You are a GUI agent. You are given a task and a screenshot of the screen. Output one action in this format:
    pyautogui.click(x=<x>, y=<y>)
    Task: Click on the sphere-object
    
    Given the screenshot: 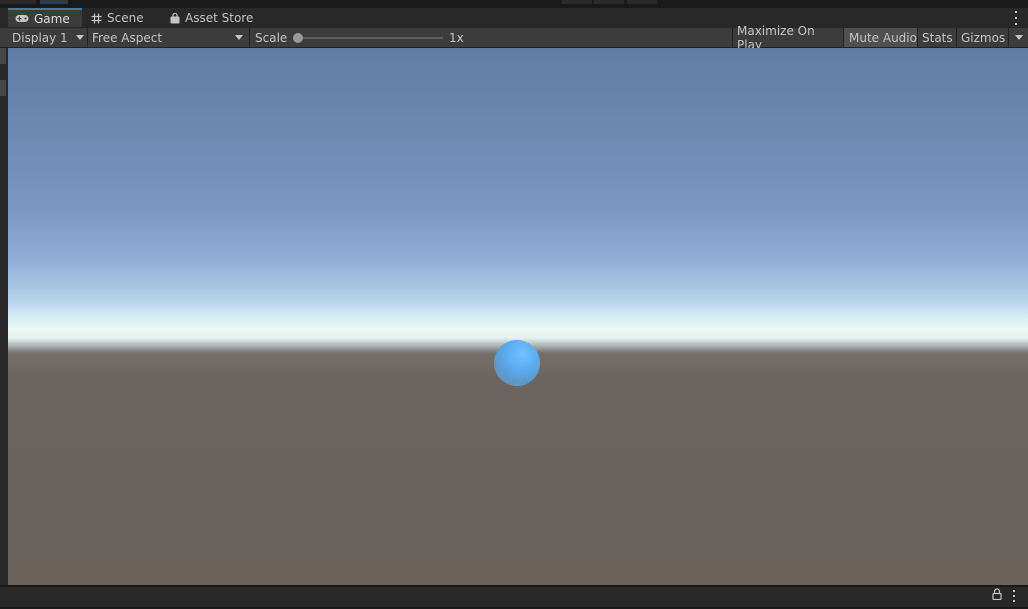 What is the action you would take?
    pyautogui.click(x=517, y=363)
    